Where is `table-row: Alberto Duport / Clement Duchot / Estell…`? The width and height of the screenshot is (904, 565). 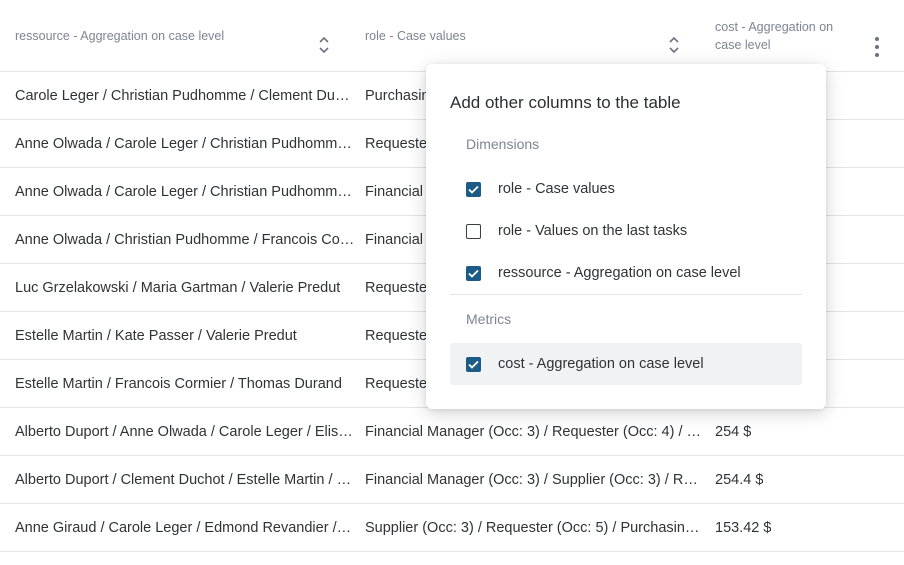 table-row: Alberto Duport / Clement Duchot / Estell… is located at coordinates (452, 480).